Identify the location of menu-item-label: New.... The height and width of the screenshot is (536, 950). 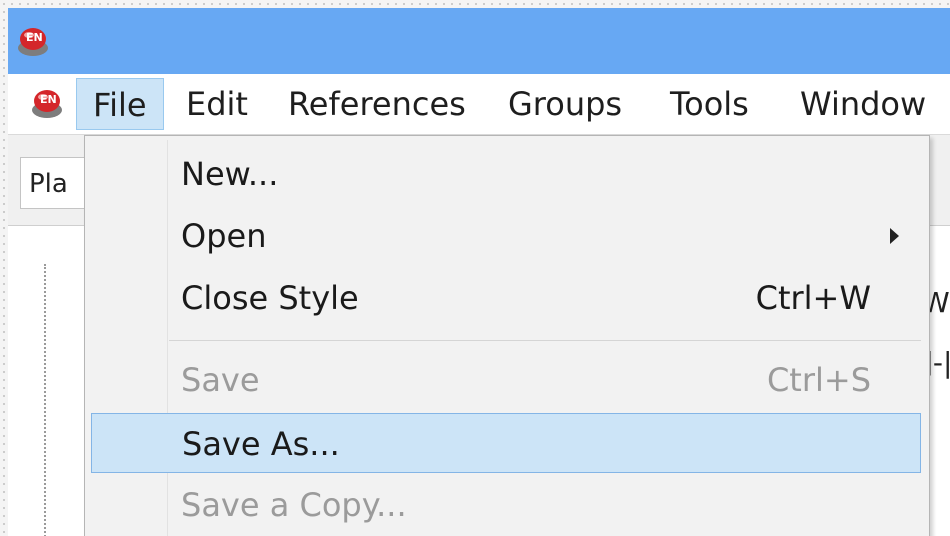
(230, 174).